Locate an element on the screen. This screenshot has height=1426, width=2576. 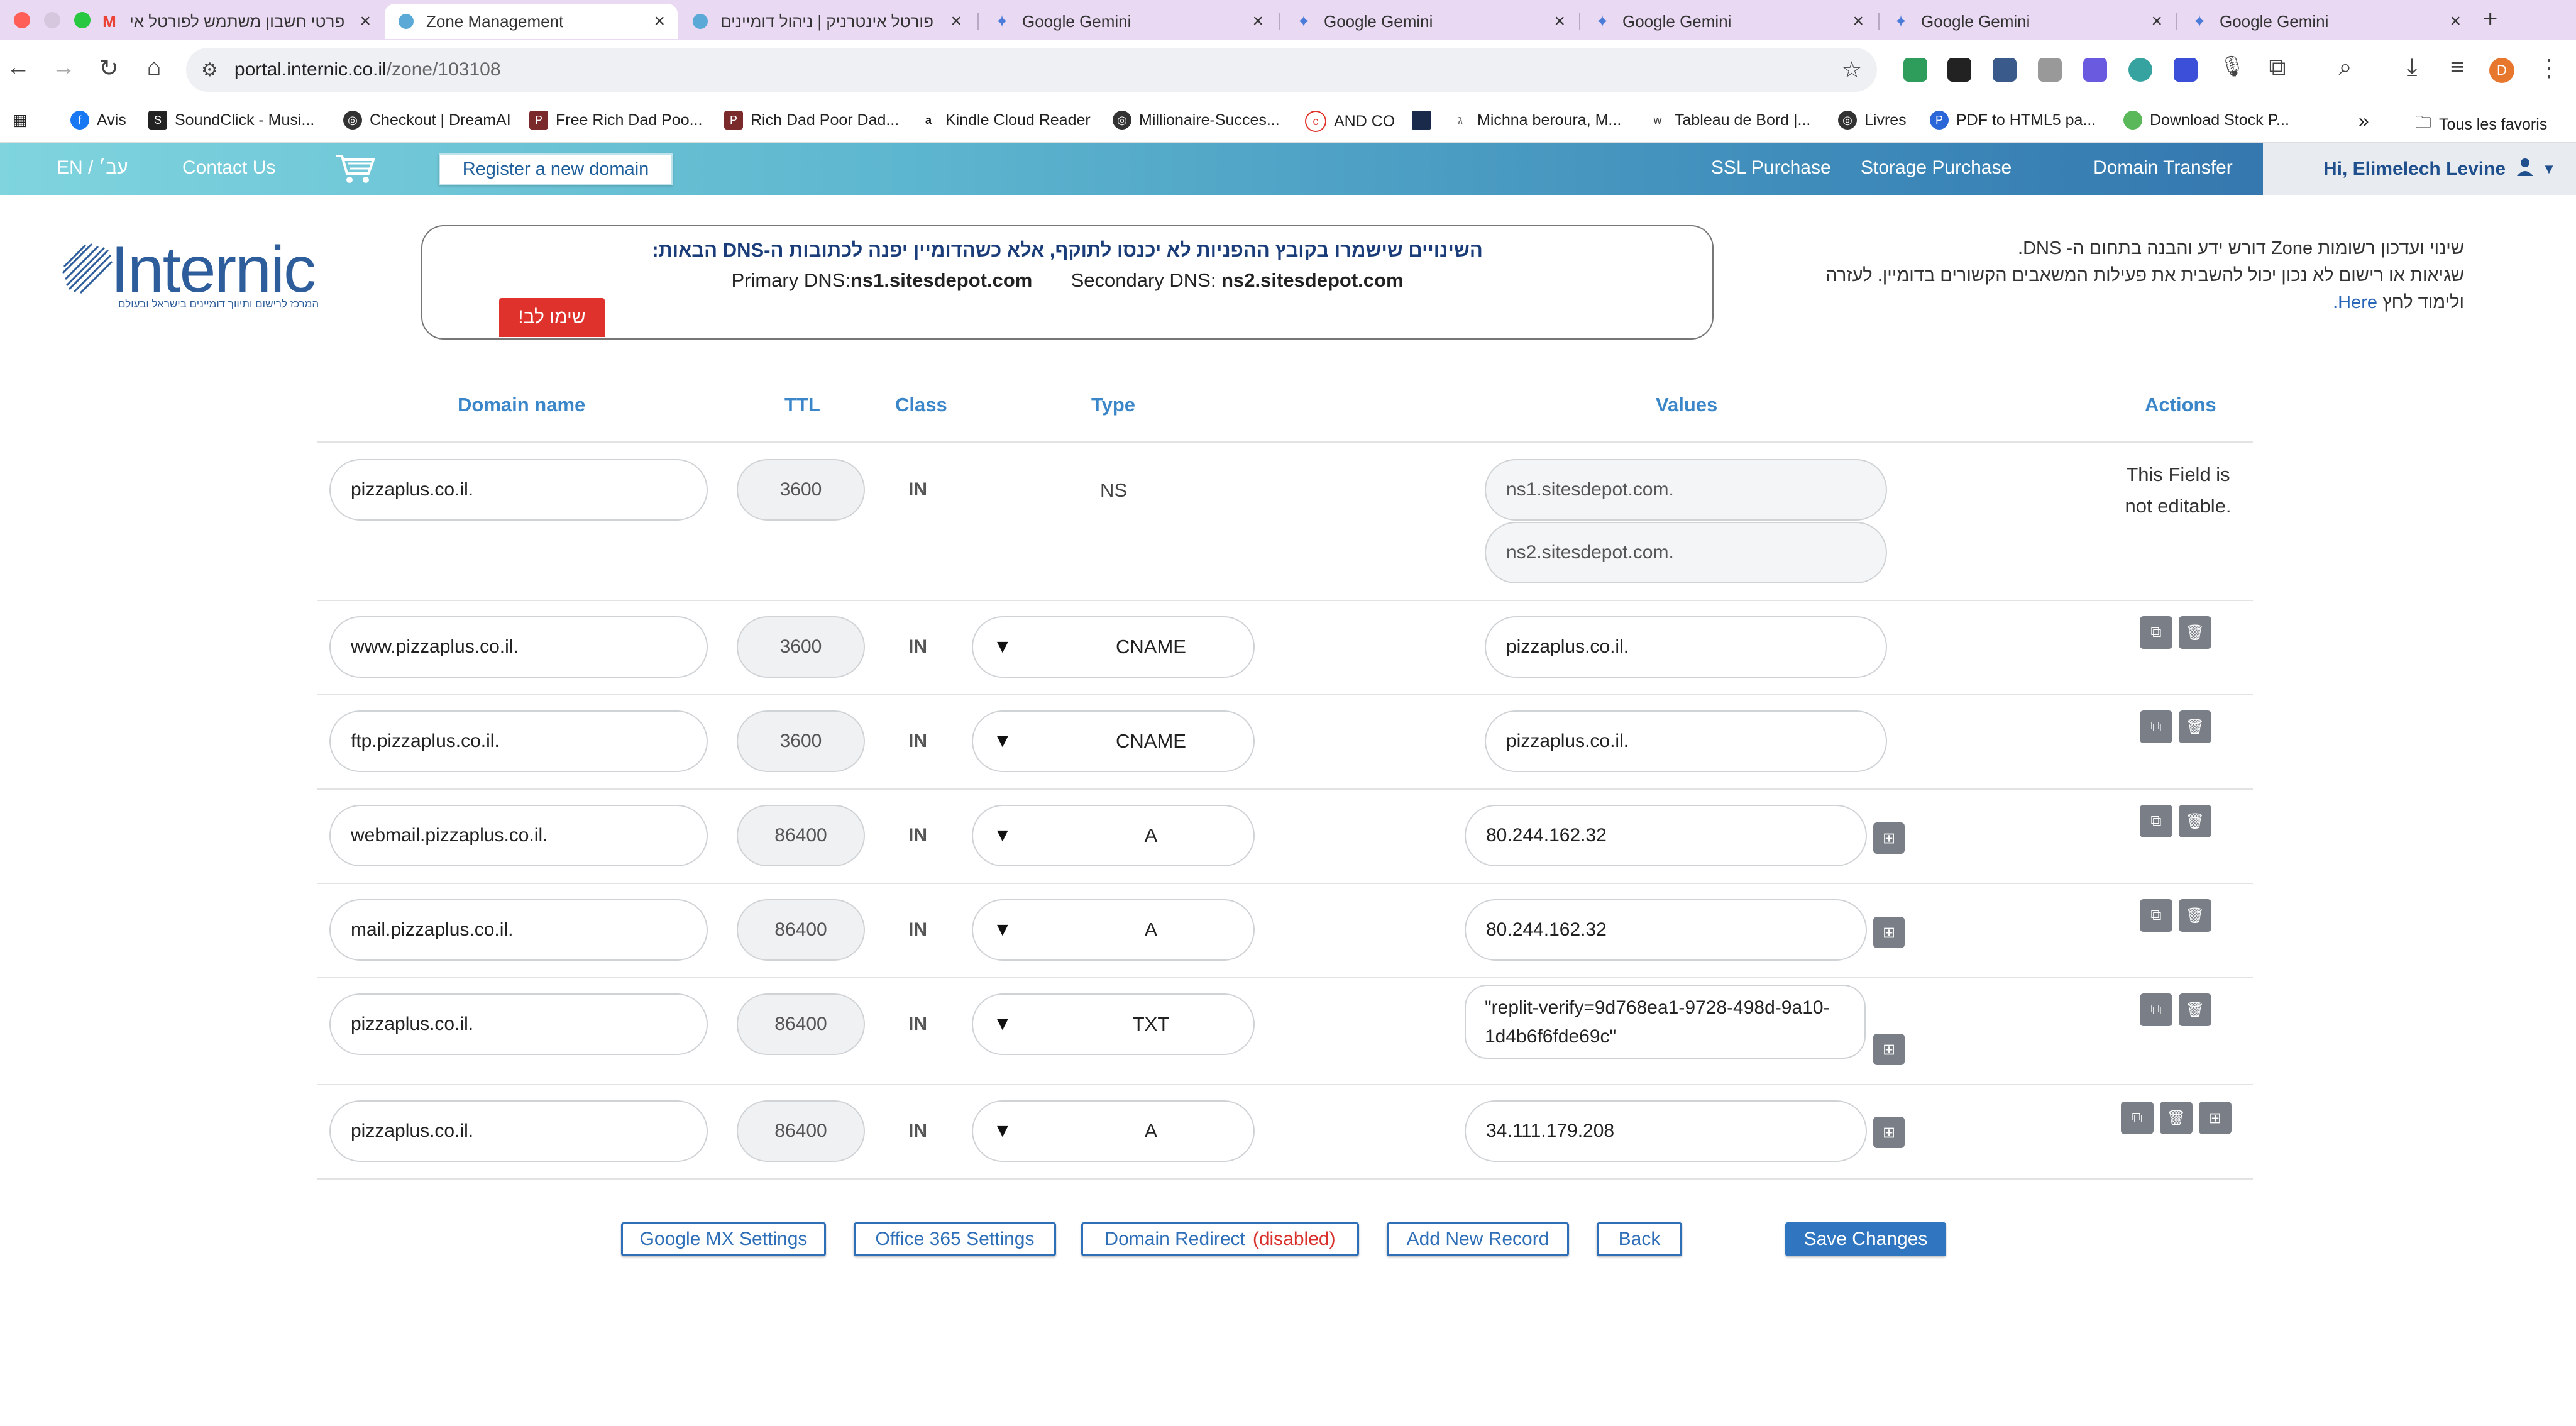
value-input: 34.111.179.208 is located at coordinates (1666, 1131).